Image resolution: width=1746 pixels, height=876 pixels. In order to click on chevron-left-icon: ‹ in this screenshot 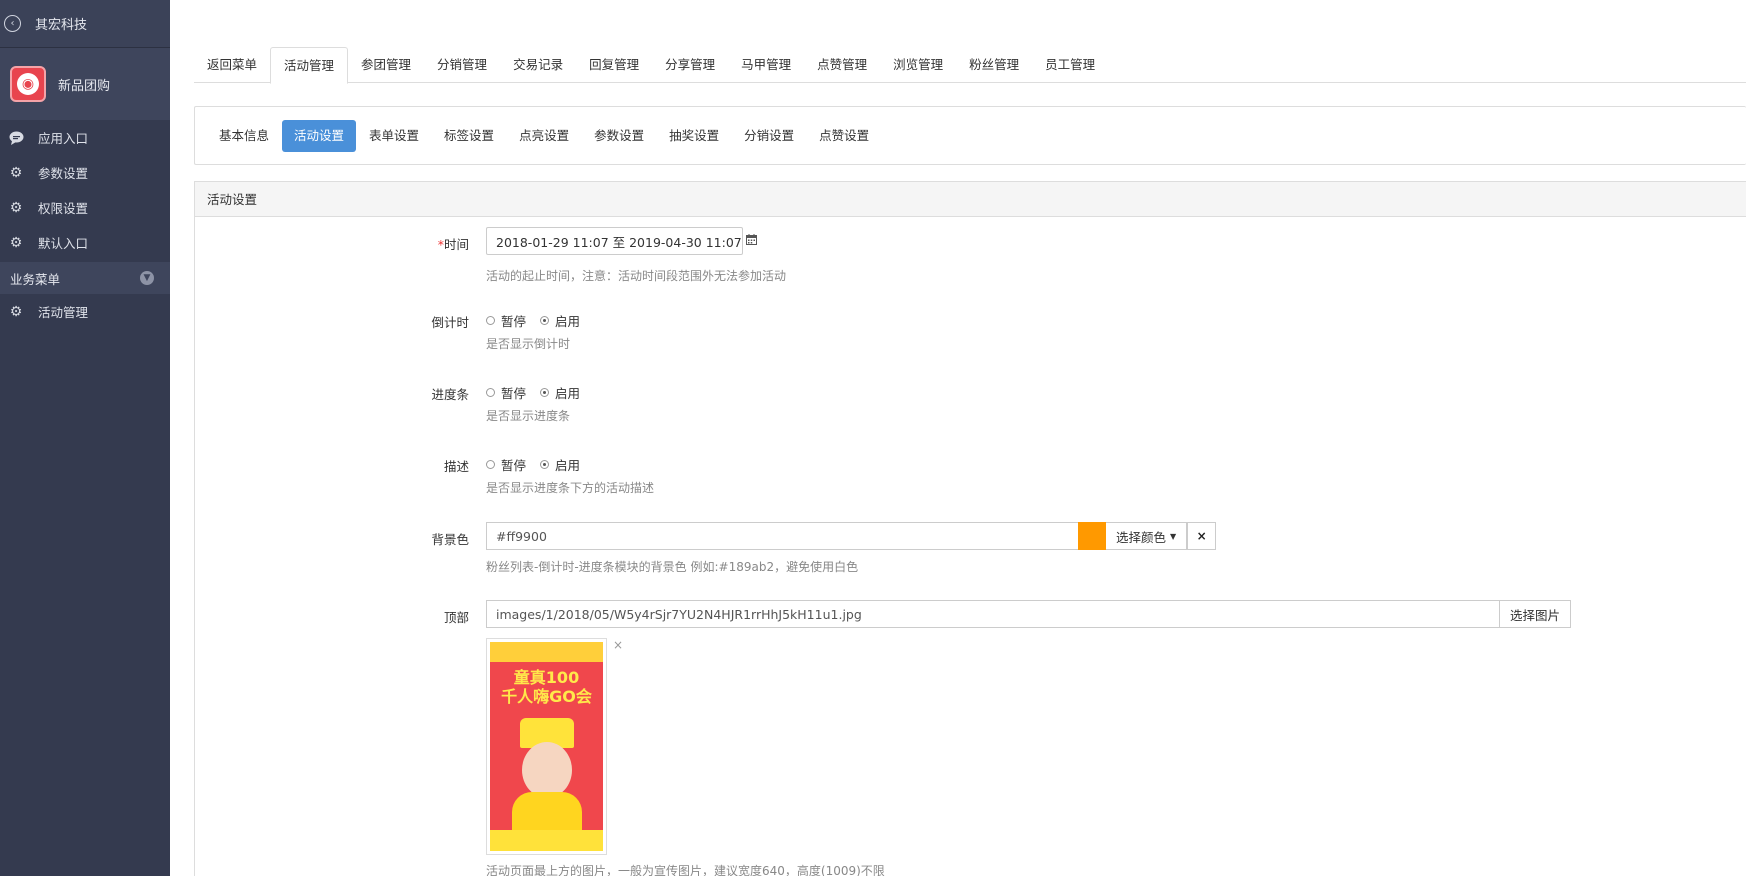, I will do `click(12, 23)`.